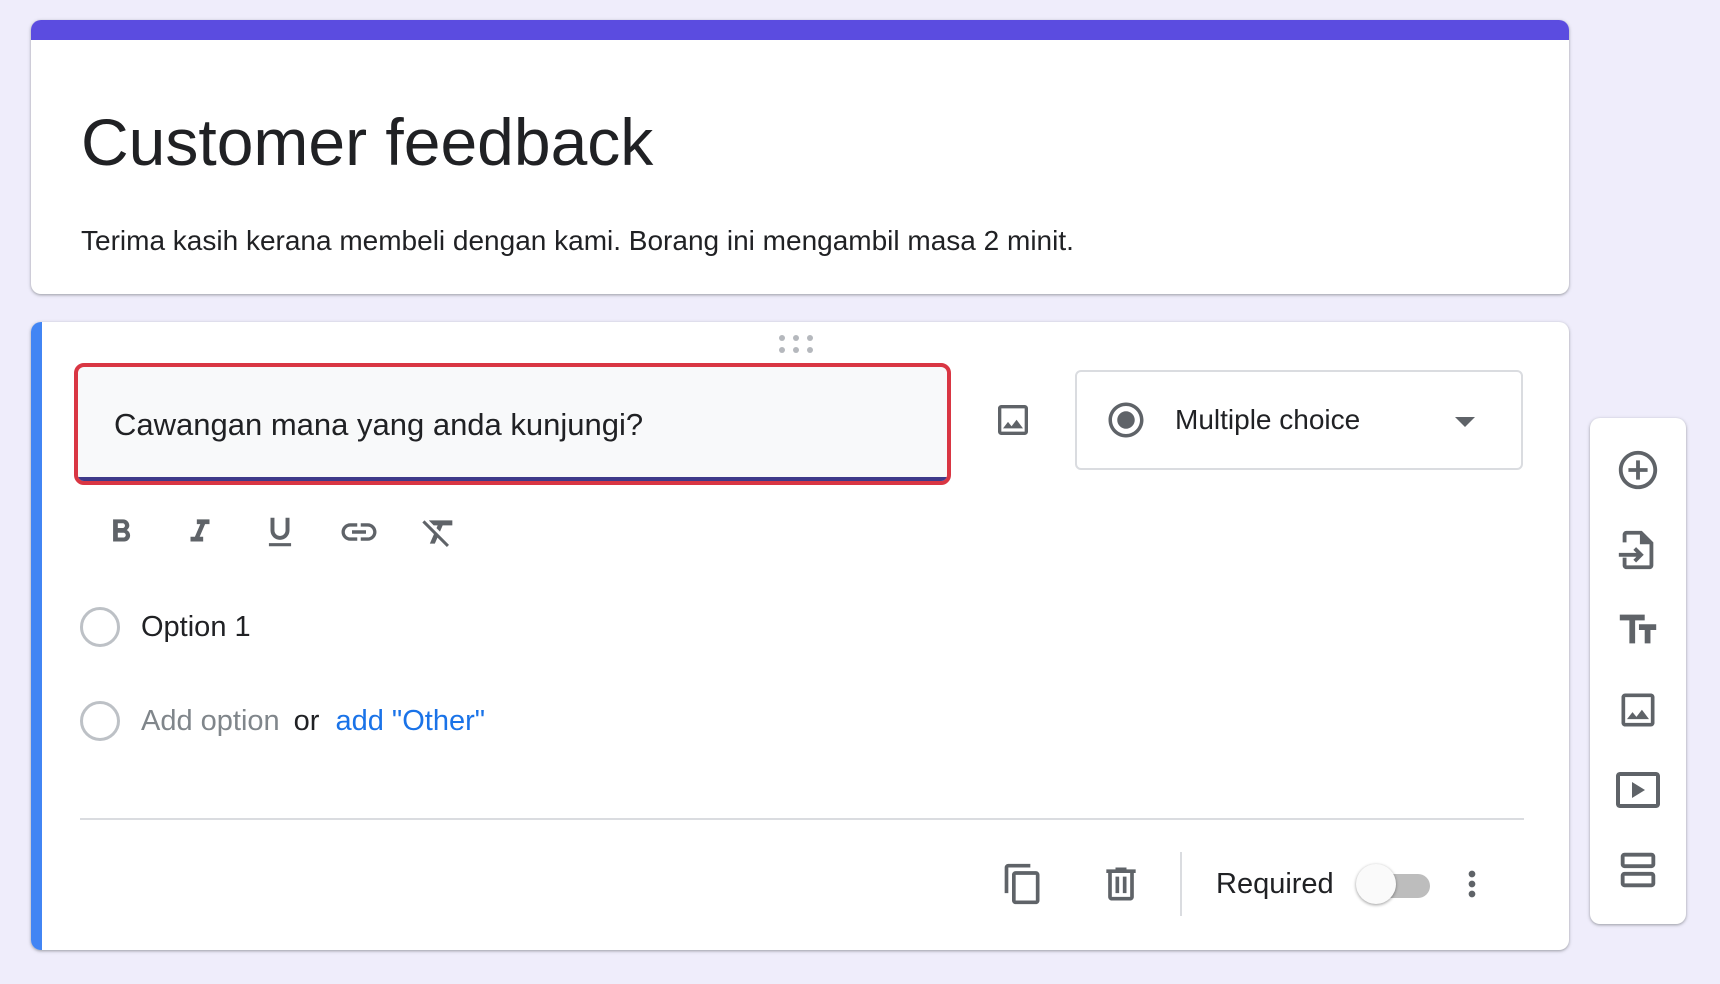  I want to click on question-title-field: Cawangan mana yang anda kunjungi?, so click(512, 424).